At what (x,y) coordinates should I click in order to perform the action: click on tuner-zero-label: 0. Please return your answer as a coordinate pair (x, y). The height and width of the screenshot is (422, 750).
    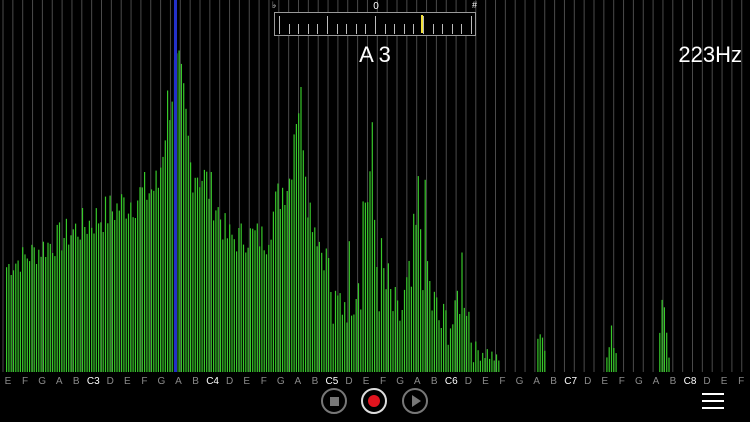
    Looking at the image, I should click on (376, 6).